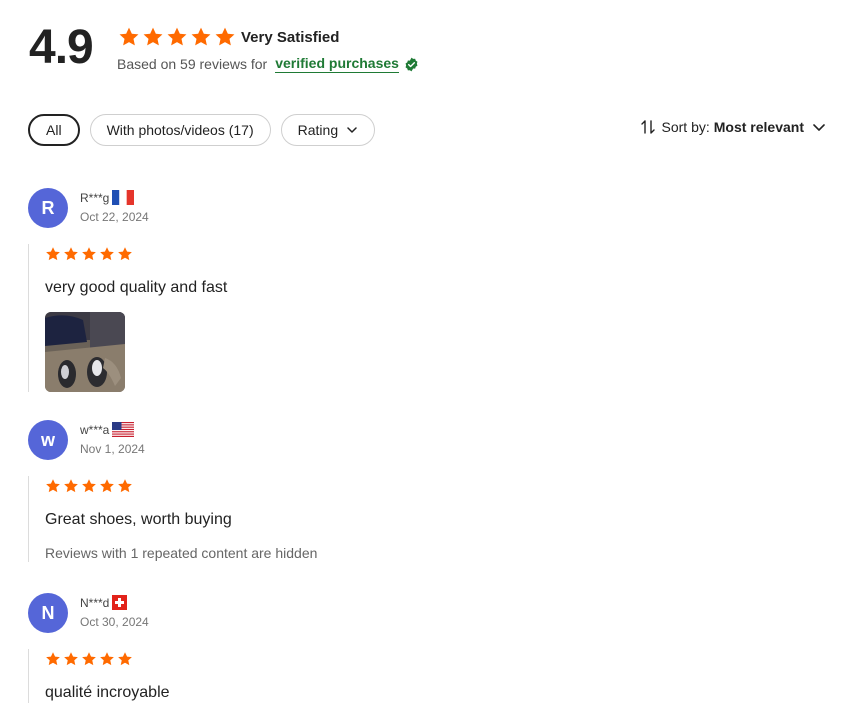 This screenshot has height=718, width=858. What do you see at coordinates (685, 127) in the screenshot?
I see `sort-label: Sort by:` at bounding box center [685, 127].